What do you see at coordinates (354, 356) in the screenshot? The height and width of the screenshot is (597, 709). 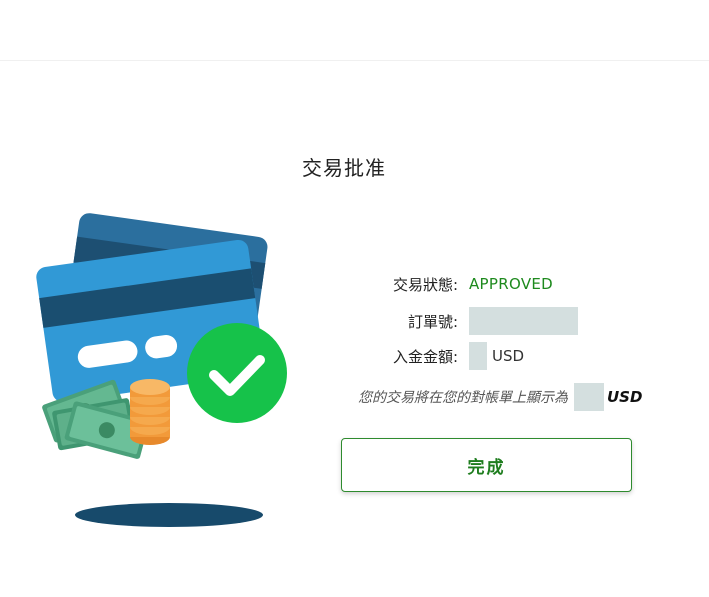 I see `amount-row: 入金金額: USD` at bounding box center [354, 356].